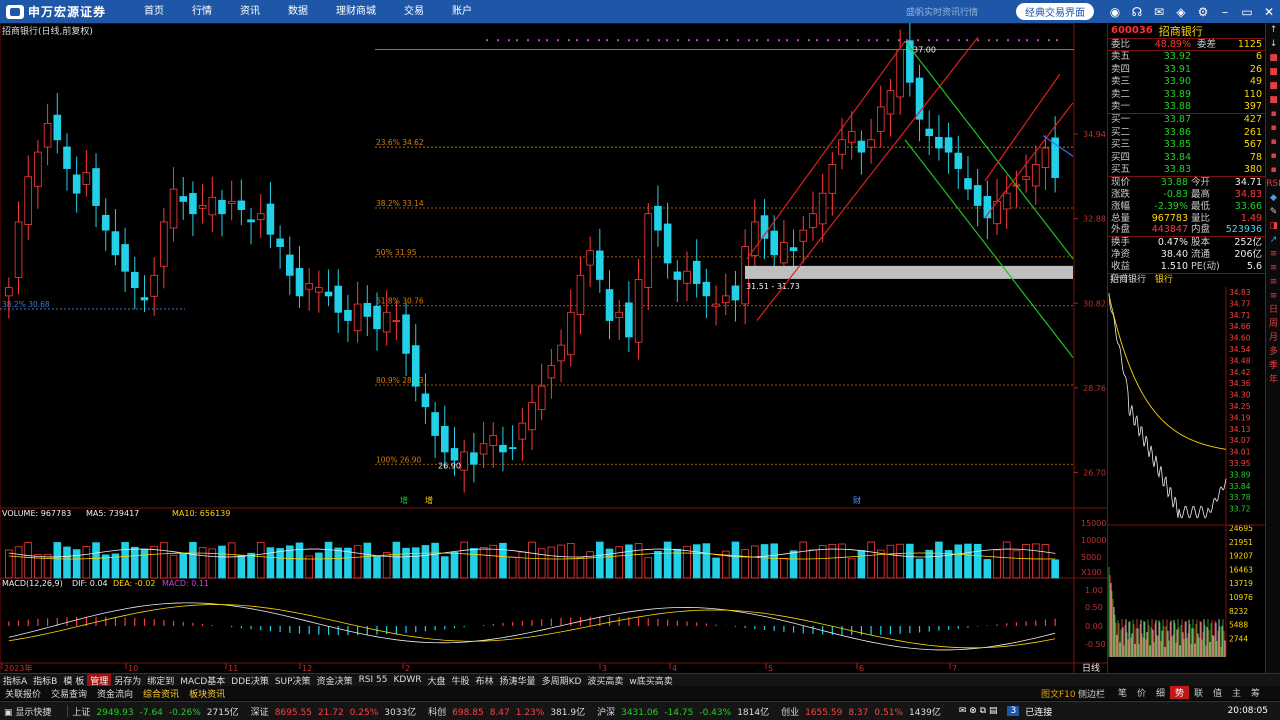  Describe the element at coordinates (1273, 240) in the screenshot. I see `side-tool-icon: ↗` at that location.